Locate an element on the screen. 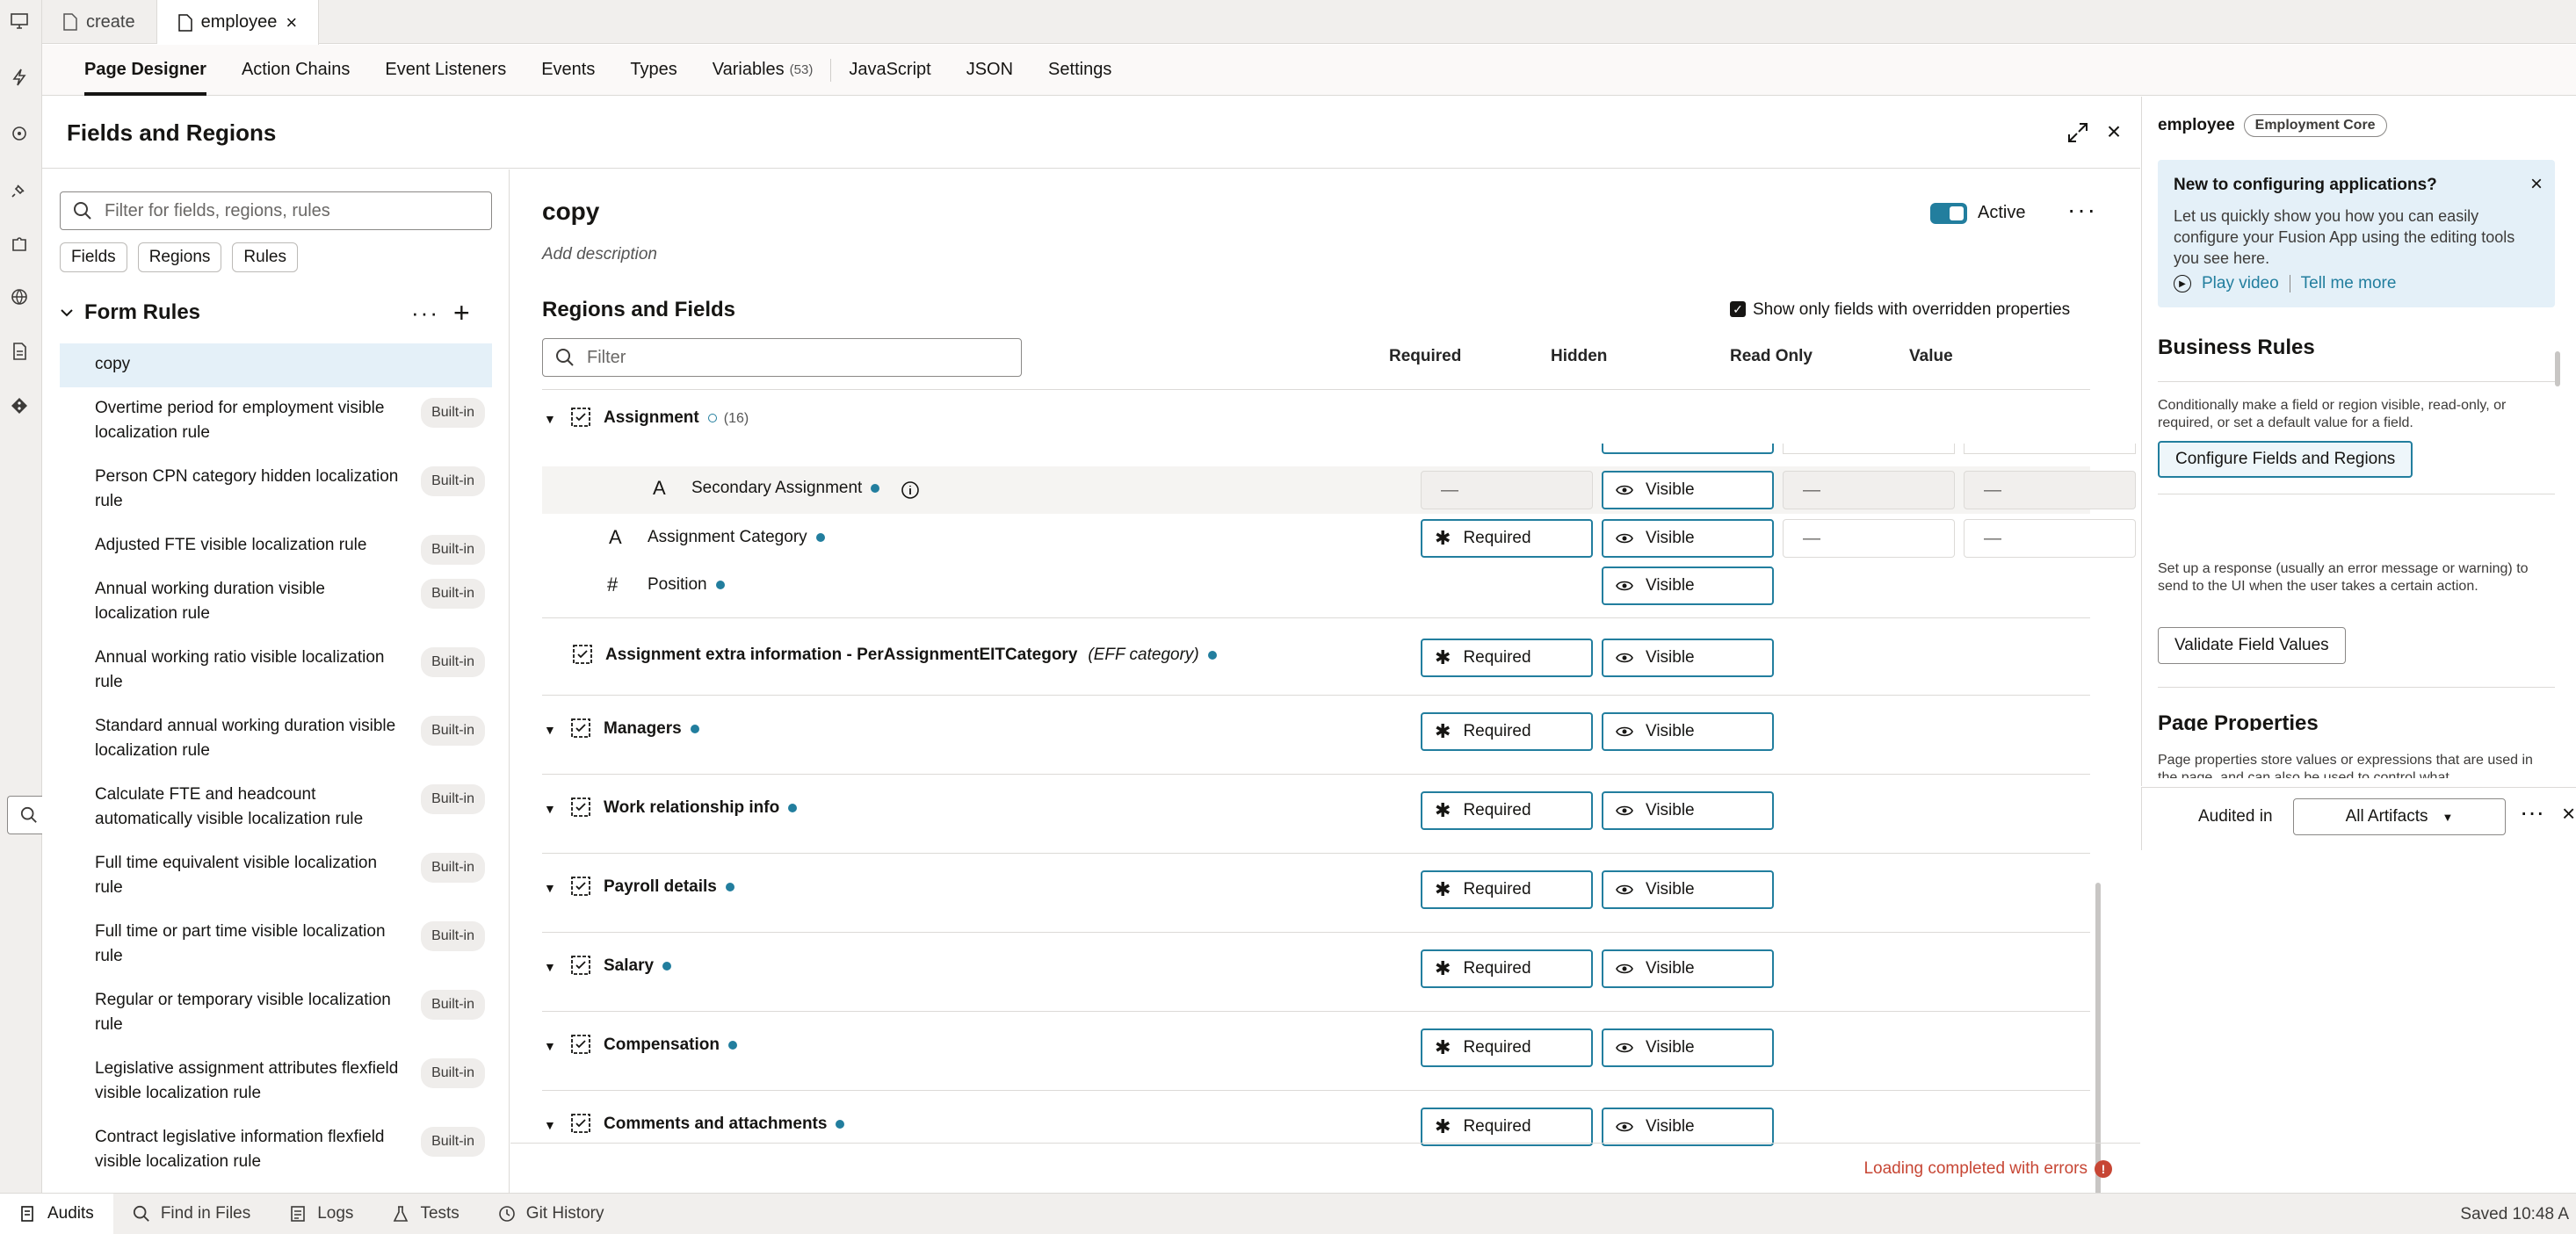  required-cell: — is located at coordinates (1507, 490).